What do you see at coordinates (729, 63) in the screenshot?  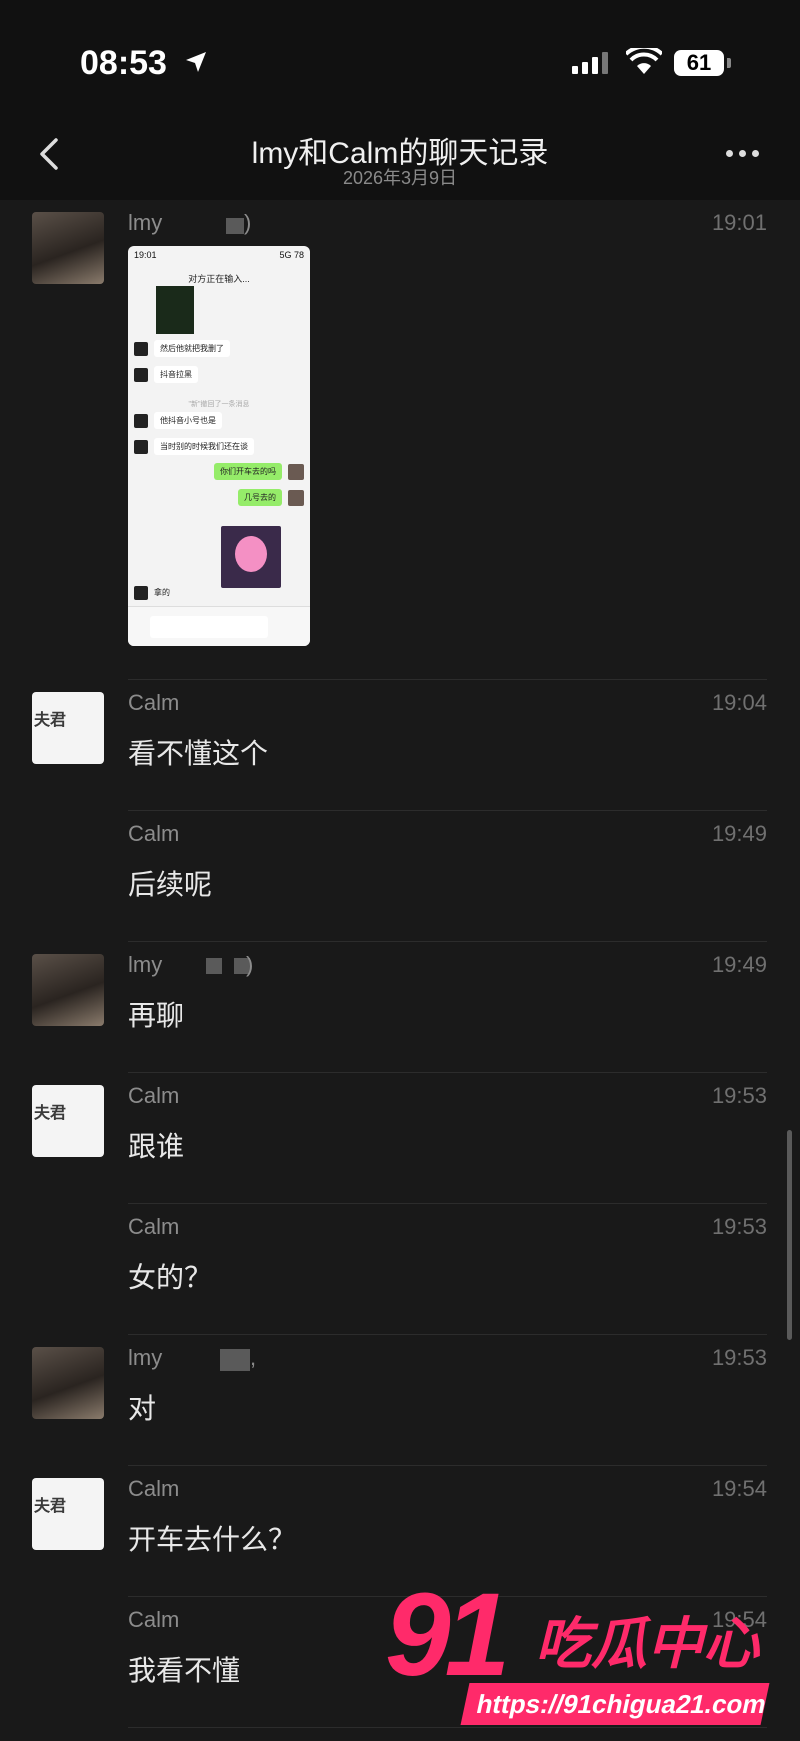 I see `battery-tip` at bounding box center [729, 63].